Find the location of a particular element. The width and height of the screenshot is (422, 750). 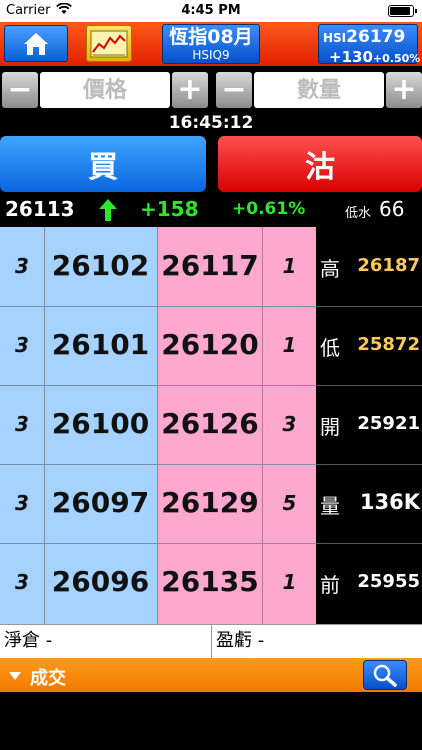

trades-list-area is located at coordinates (211, 721).